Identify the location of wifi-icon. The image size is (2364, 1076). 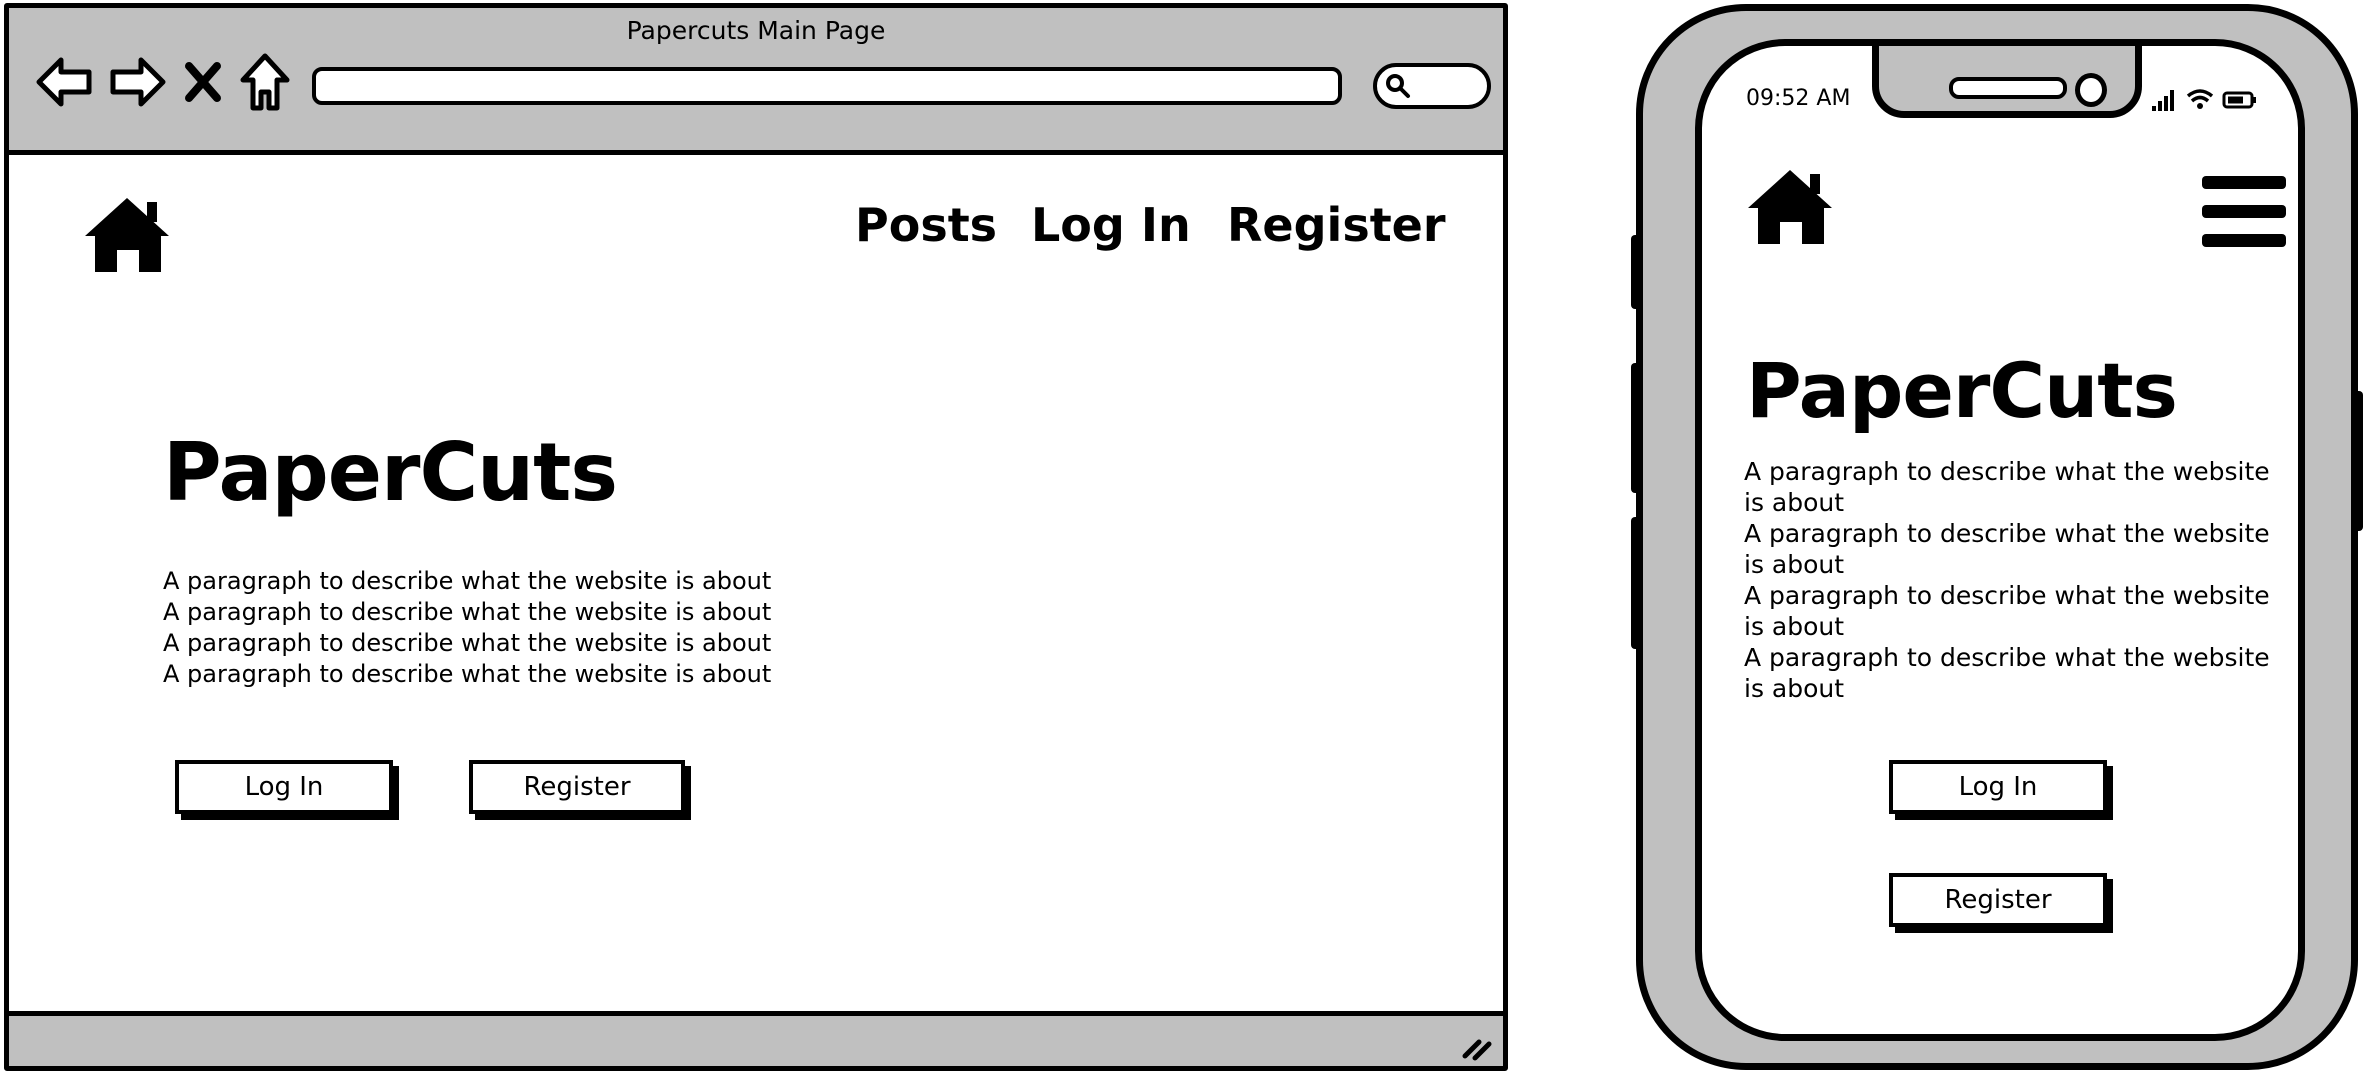
(2200, 99).